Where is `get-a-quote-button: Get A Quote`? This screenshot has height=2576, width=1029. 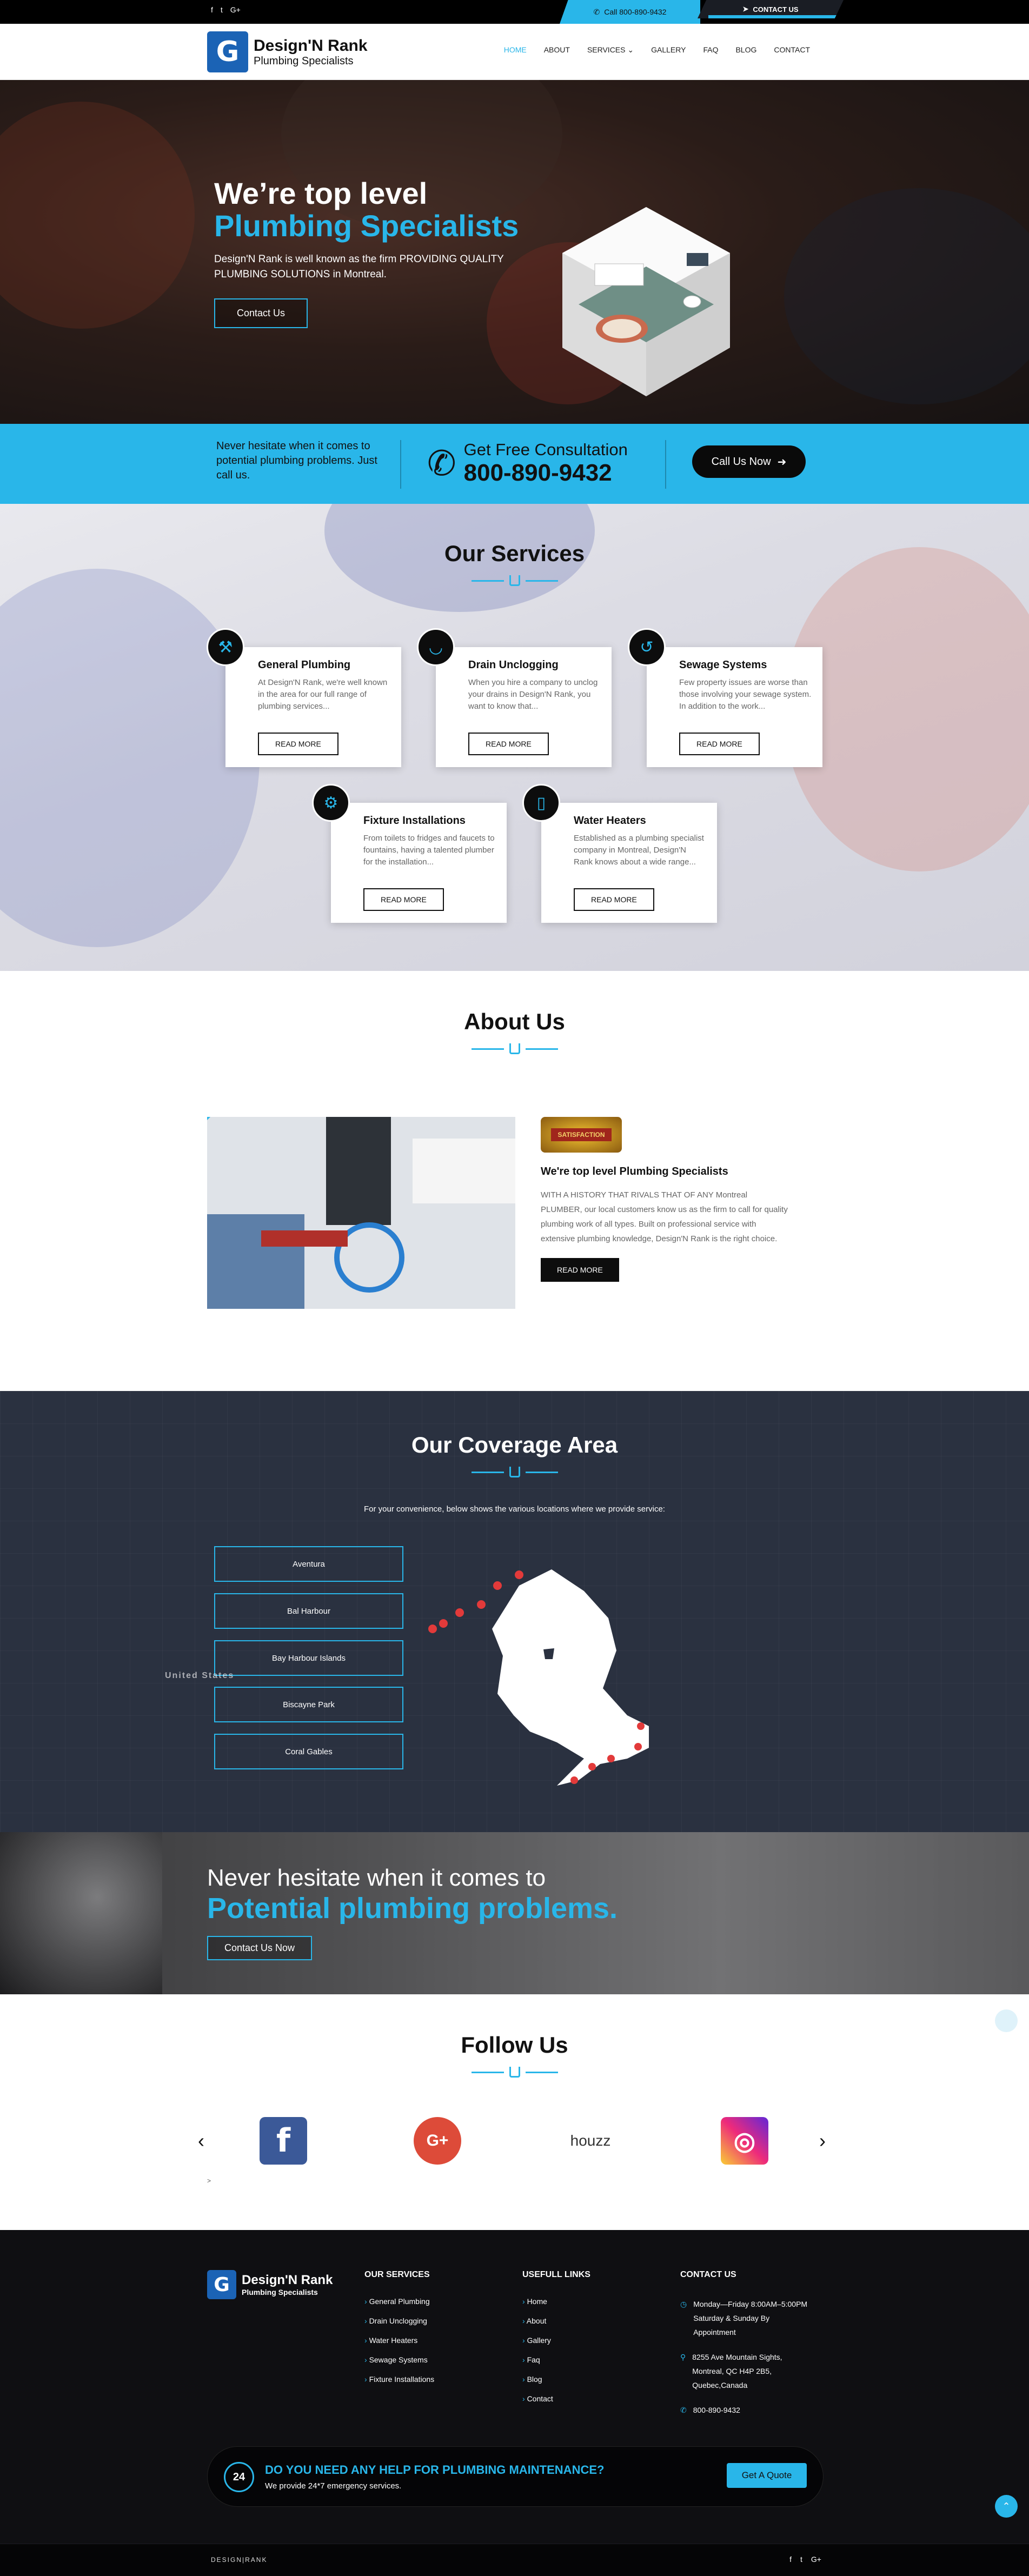 get-a-quote-button: Get A Quote is located at coordinates (767, 2475).